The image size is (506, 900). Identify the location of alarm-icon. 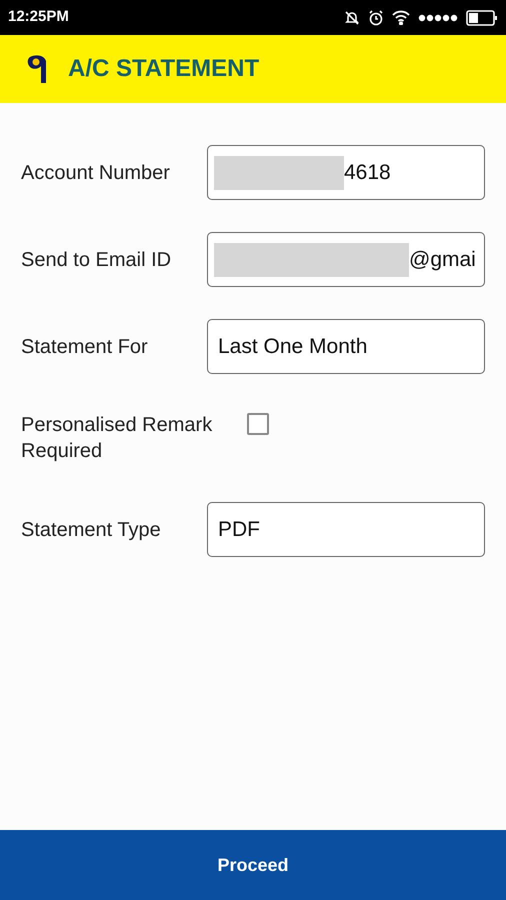
(376, 18).